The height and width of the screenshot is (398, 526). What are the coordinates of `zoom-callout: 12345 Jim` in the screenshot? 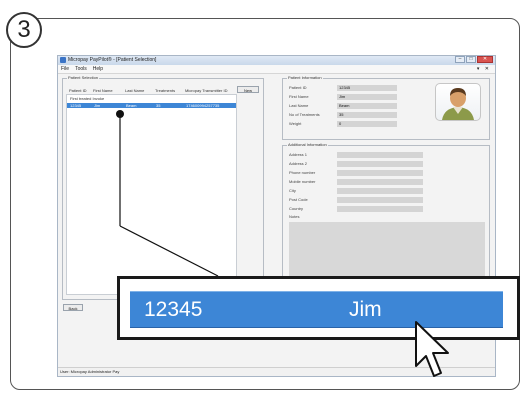 It's located at (318, 308).